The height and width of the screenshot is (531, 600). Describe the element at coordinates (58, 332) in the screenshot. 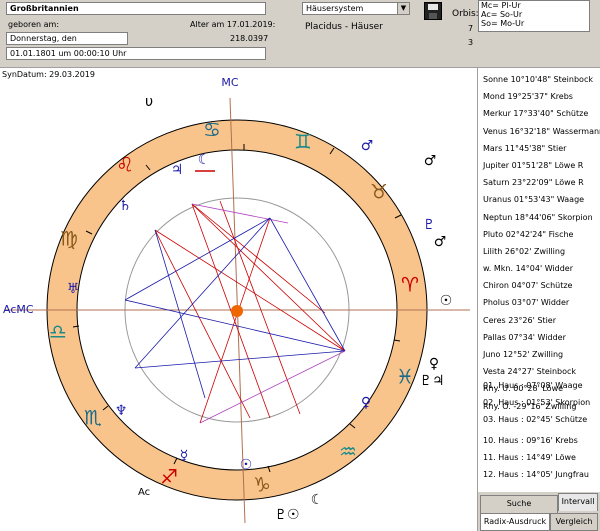

I see `libra-sign: ♎` at that location.